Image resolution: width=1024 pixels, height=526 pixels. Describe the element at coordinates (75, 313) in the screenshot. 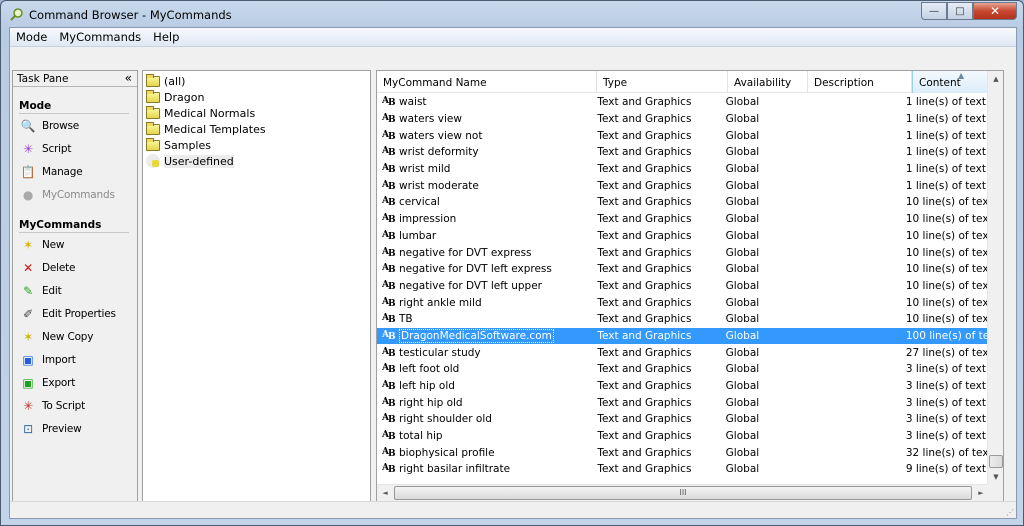

I see `task-edit-properties: ✐ Edit Properties` at that location.